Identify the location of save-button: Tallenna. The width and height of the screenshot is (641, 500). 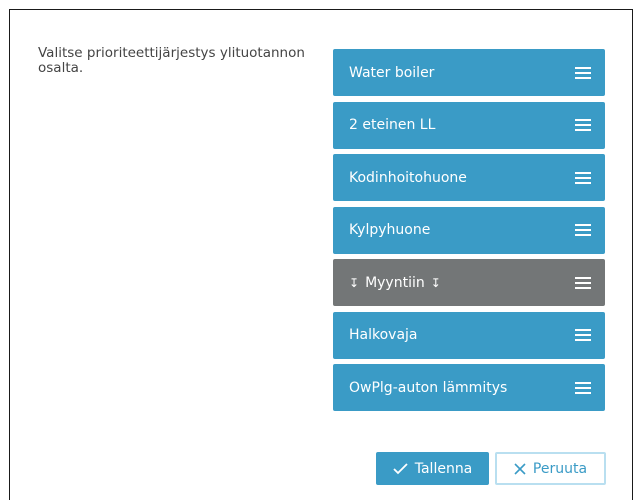
(432, 468).